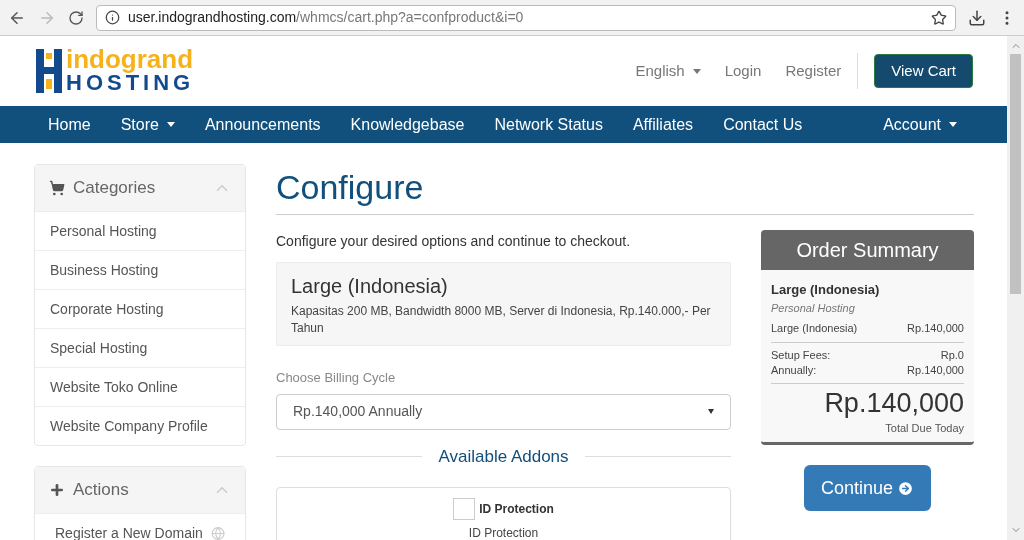 The width and height of the screenshot is (1024, 540). Describe the element at coordinates (814, 328) in the screenshot. I see `summary-line-label: Large (Indonesia)` at that location.